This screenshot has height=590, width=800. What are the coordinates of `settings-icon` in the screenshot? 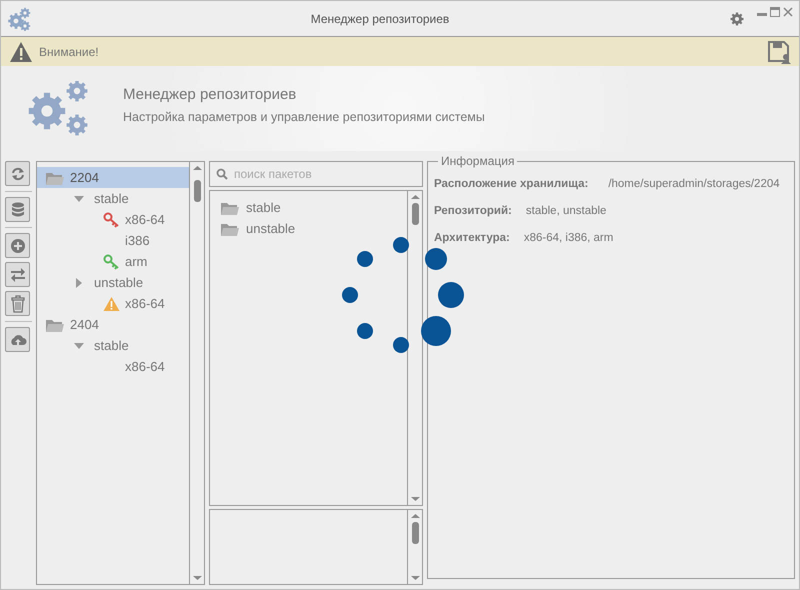 It's located at (737, 18).